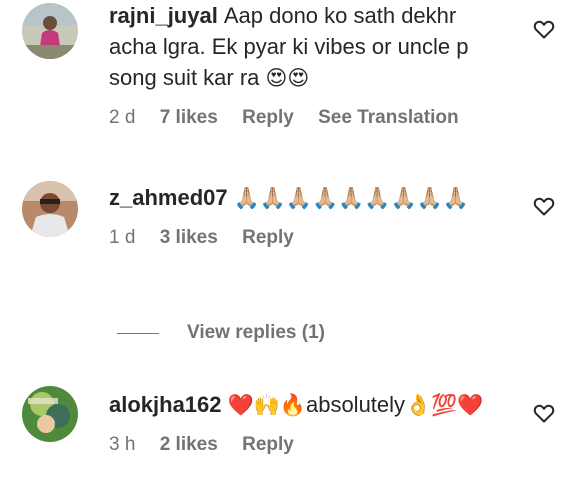 The image size is (564, 503). What do you see at coordinates (256, 333) in the screenshot?
I see `view-replies-label: View replies (1)` at bounding box center [256, 333].